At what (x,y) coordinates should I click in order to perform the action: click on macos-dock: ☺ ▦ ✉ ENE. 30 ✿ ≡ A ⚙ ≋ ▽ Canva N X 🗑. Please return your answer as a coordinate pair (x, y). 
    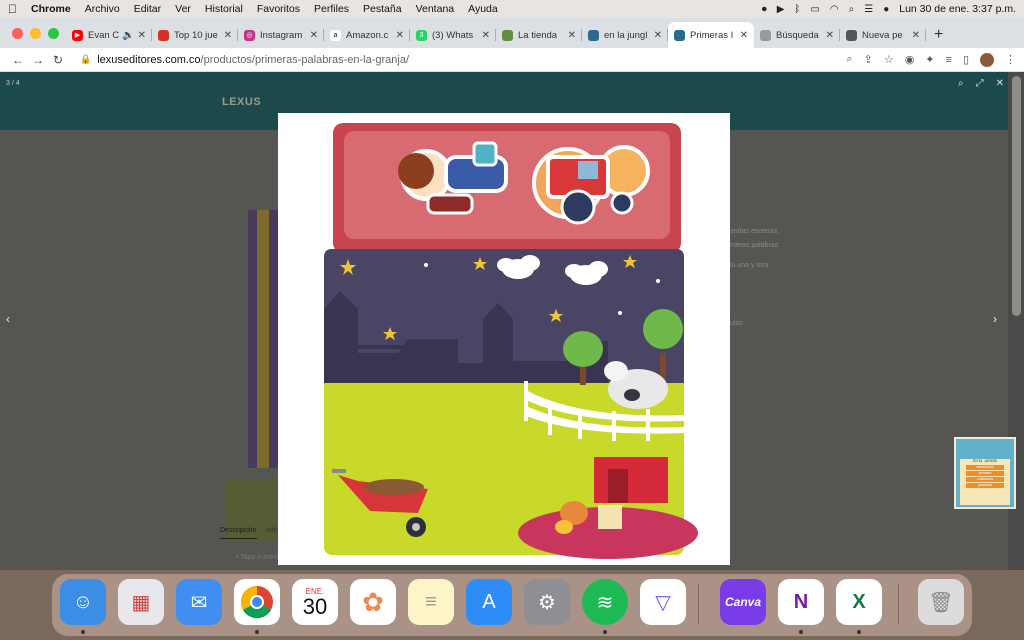
    Looking at the image, I should click on (512, 605).